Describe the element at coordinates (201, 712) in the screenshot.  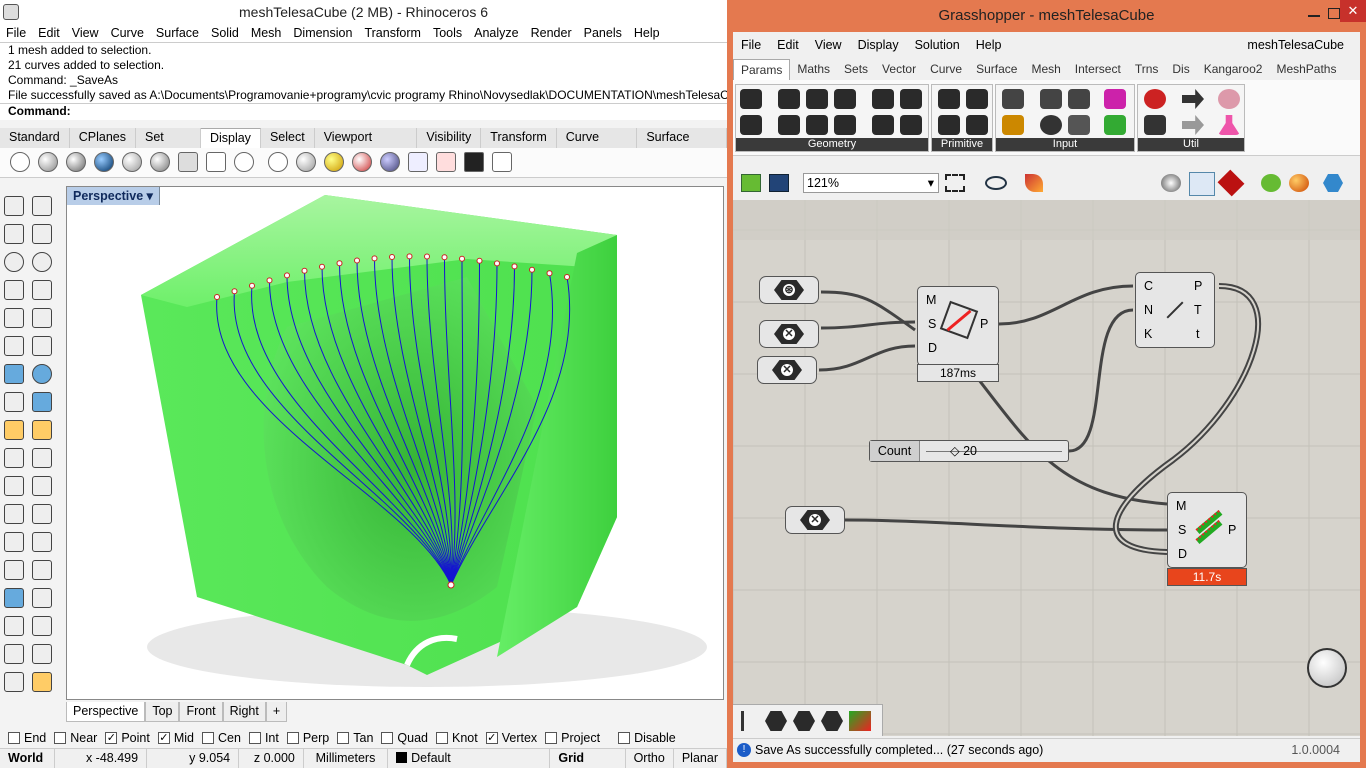
I see `viewport-tab-front: Front` at that location.